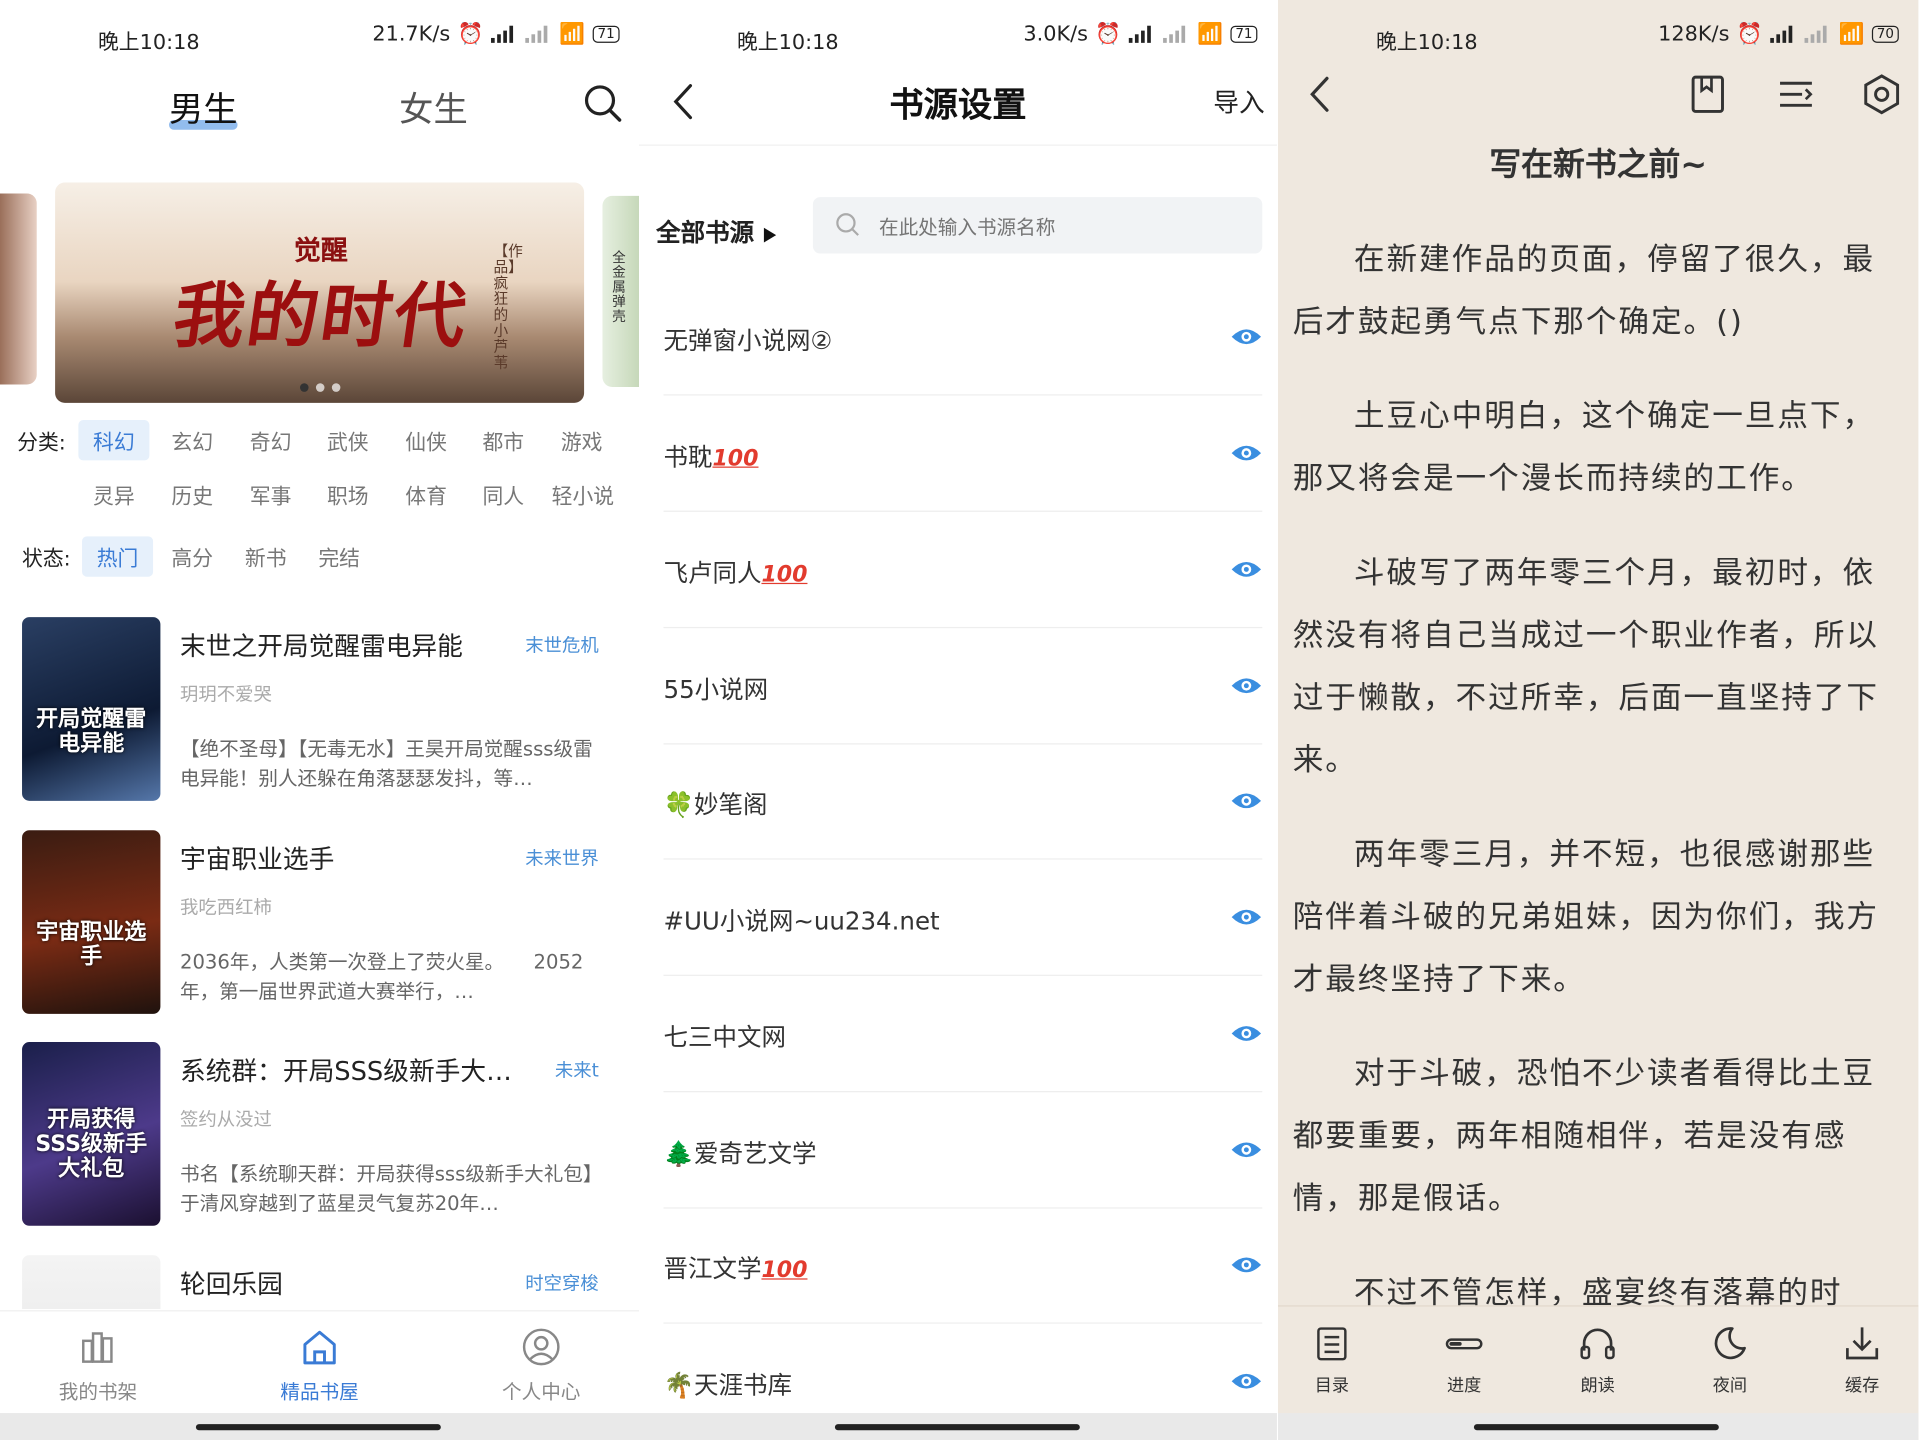 This screenshot has height=1440, width=1920. Describe the element at coordinates (339, 556) in the screenshot. I see `status-chip: 完结` at that location.